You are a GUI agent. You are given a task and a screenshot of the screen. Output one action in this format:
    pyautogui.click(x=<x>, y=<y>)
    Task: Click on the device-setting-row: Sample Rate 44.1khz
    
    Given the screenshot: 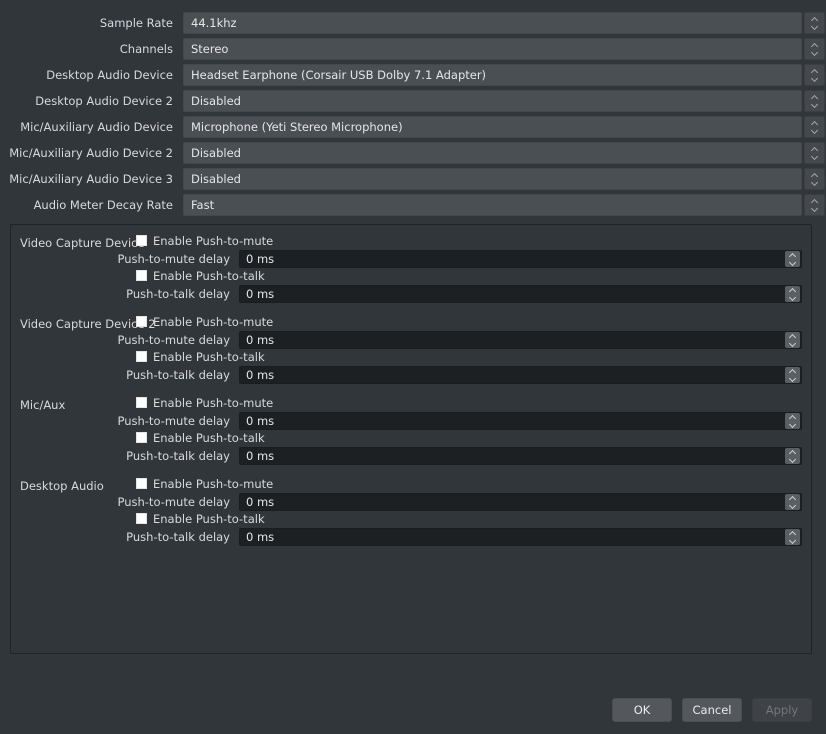 What is the action you would take?
    pyautogui.click(x=413, y=23)
    